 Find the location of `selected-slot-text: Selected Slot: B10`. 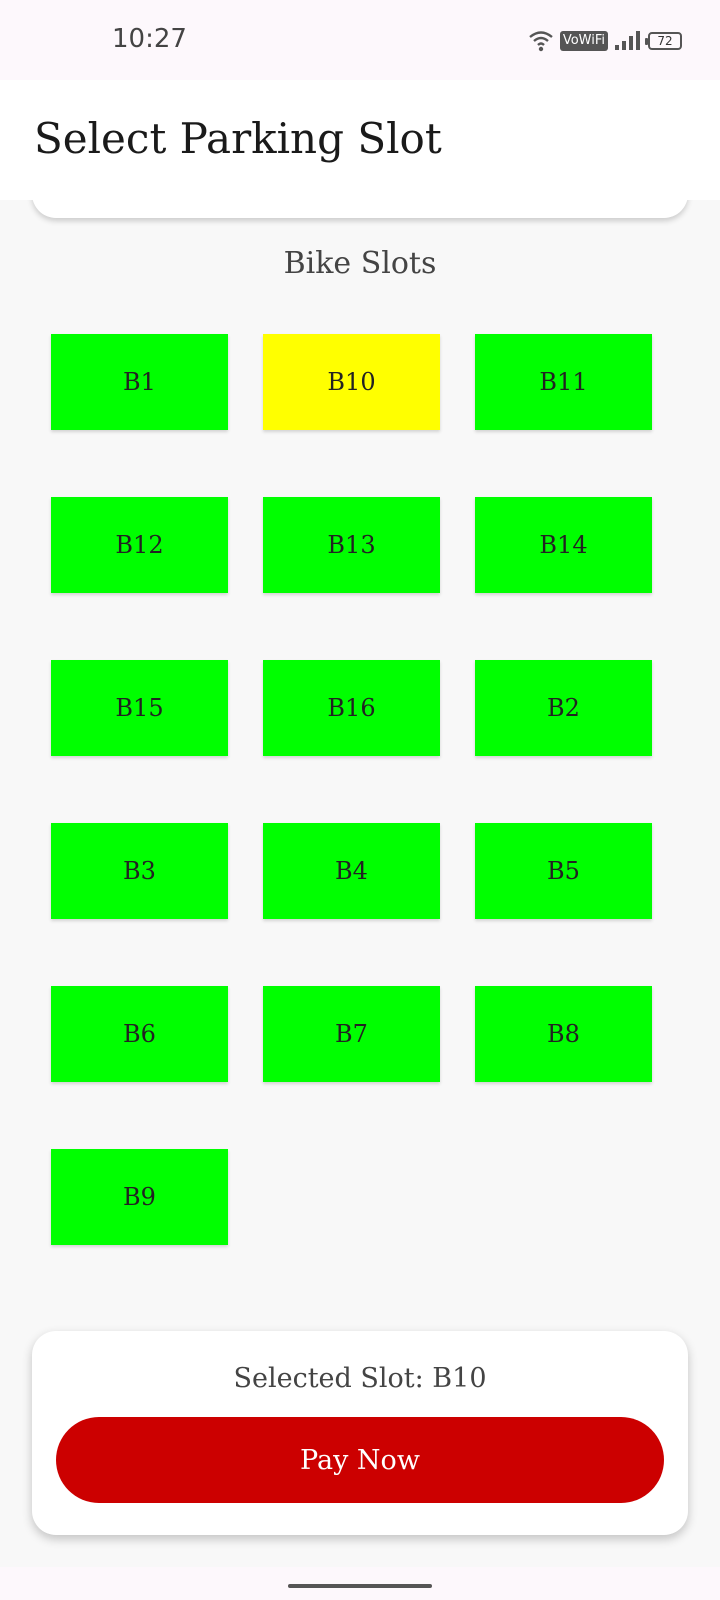

selected-slot-text: Selected Slot: B10 is located at coordinates (360, 1378).